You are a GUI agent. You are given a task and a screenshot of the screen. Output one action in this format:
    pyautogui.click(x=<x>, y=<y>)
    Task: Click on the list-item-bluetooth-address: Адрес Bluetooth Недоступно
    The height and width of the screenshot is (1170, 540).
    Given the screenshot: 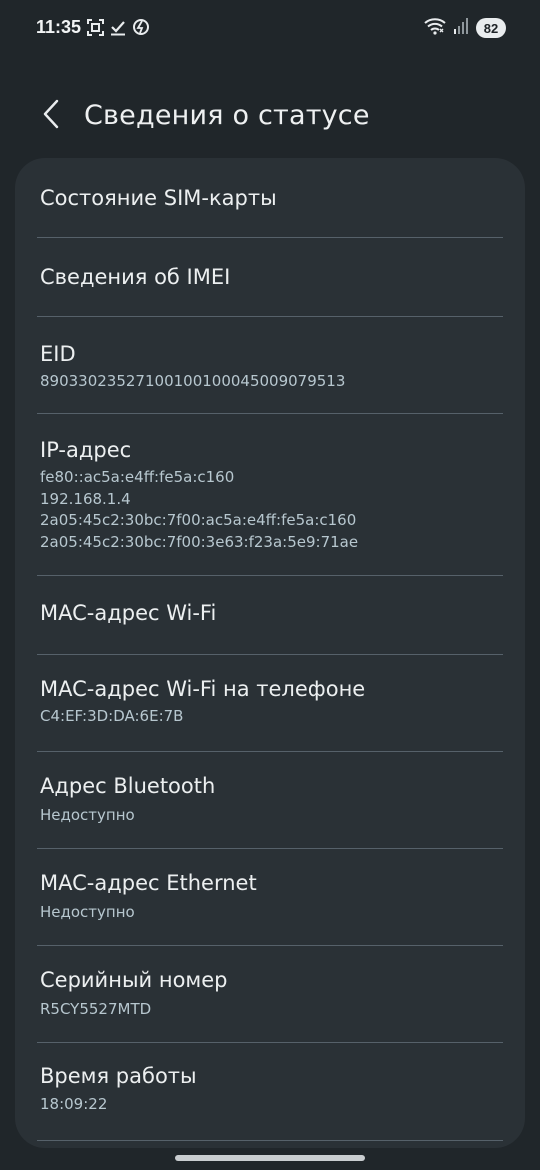 What is the action you would take?
    pyautogui.click(x=270, y=800)
    